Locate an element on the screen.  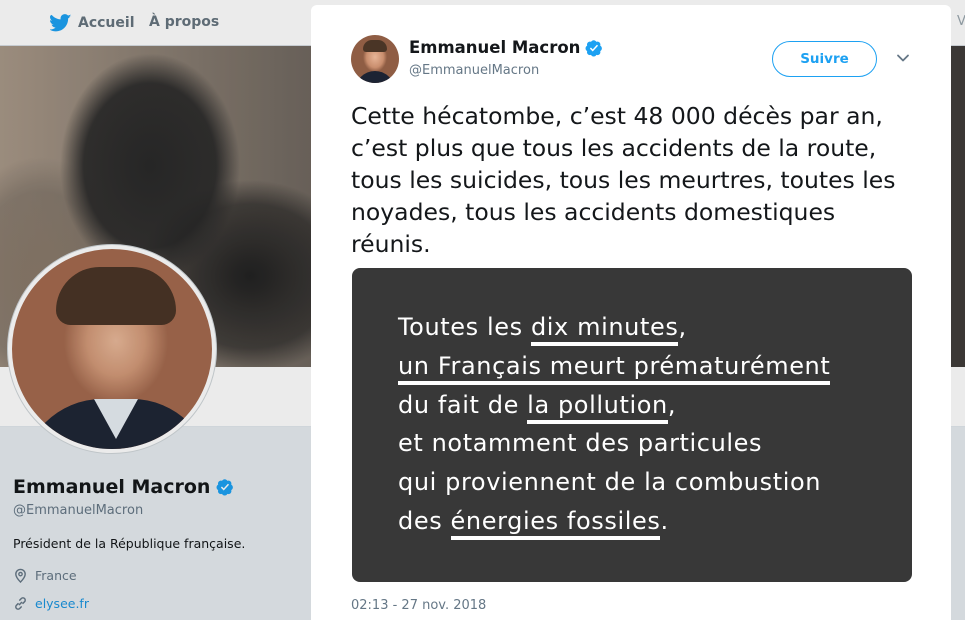
media-phrase: qui proviennent de la combustion is located at coordinates (610, 482).